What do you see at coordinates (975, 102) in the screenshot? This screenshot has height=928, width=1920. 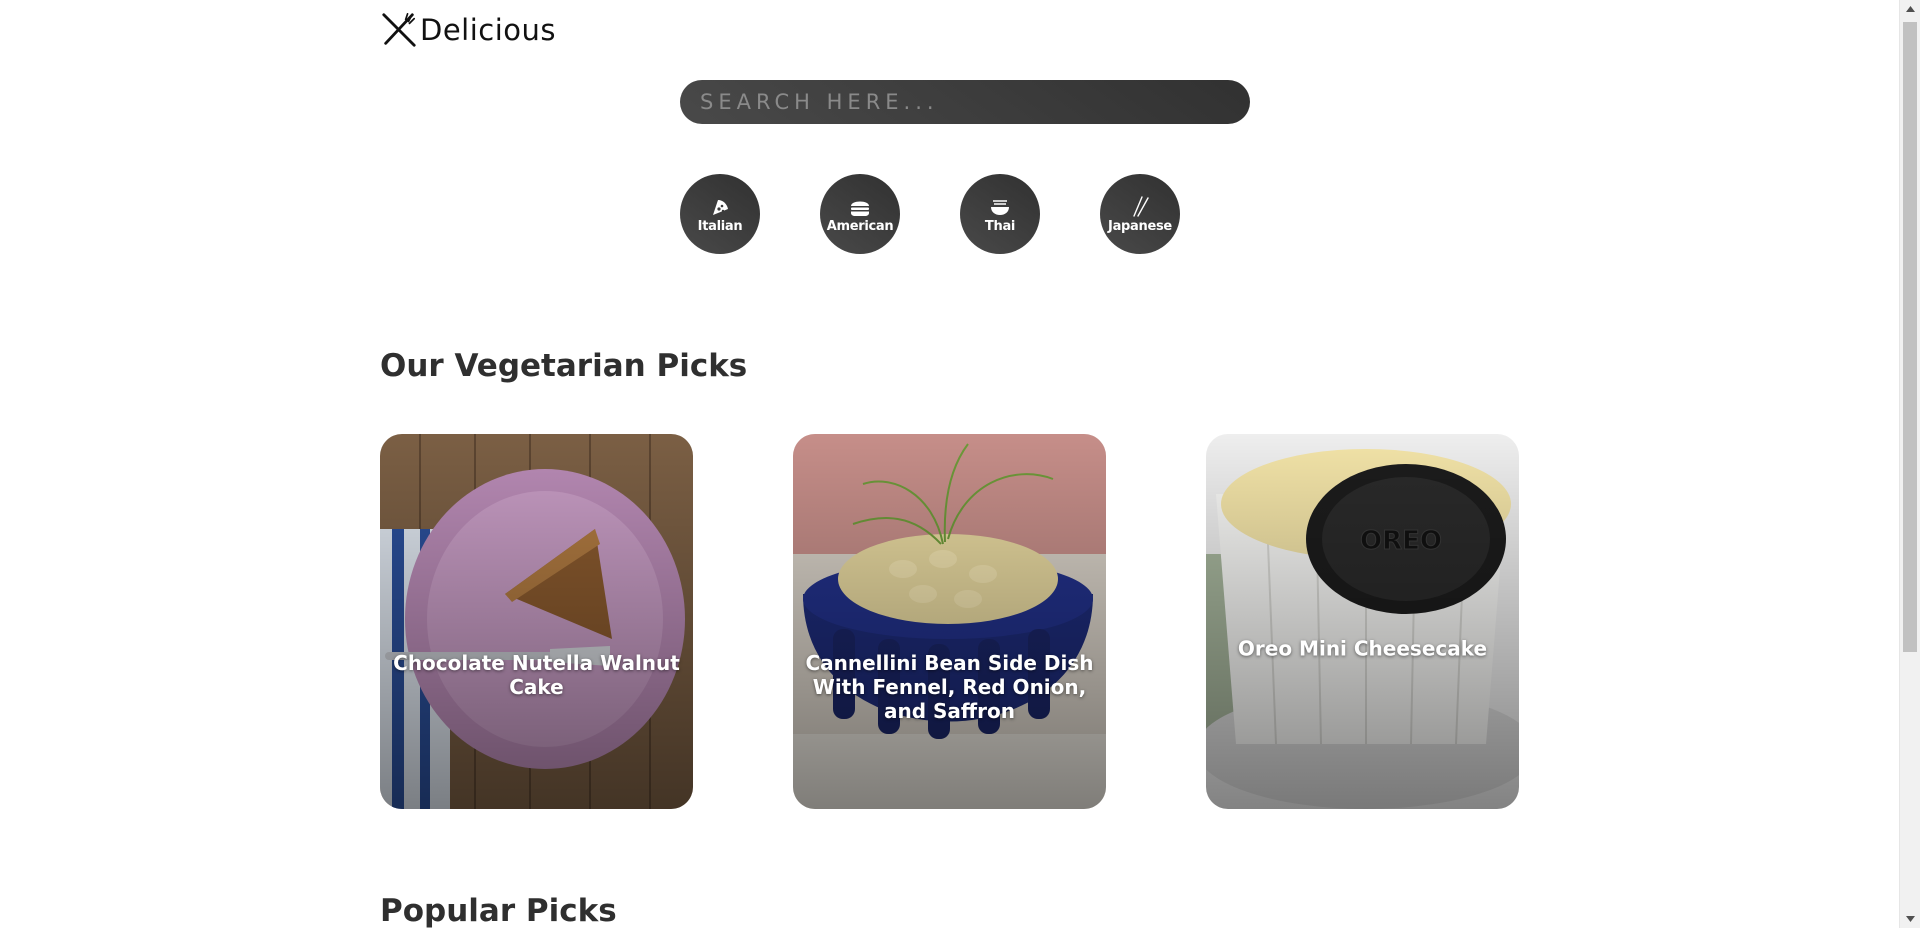 I see `search-input` at bounding box center [975, 102].